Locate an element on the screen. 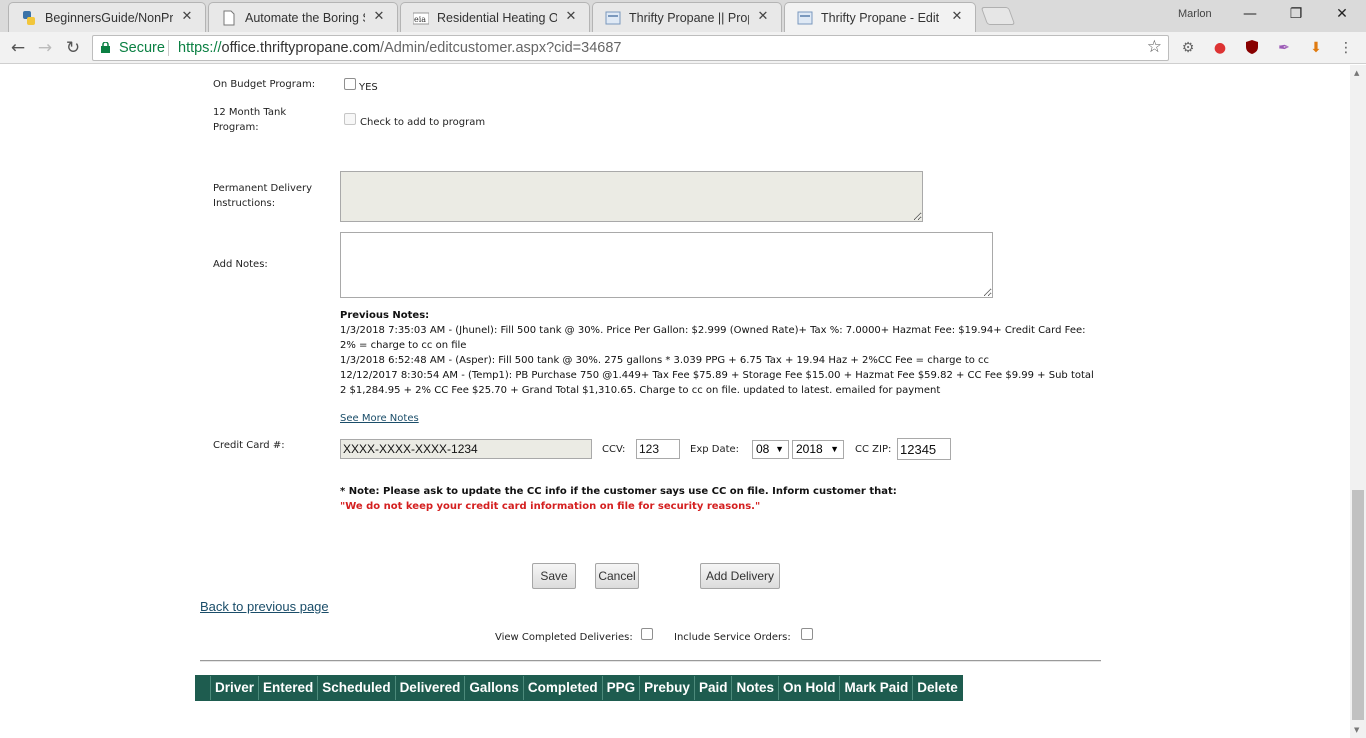 The height and width of the screenshot is (738, 1366). ublock-icon is located at coordinates (1252, 48).